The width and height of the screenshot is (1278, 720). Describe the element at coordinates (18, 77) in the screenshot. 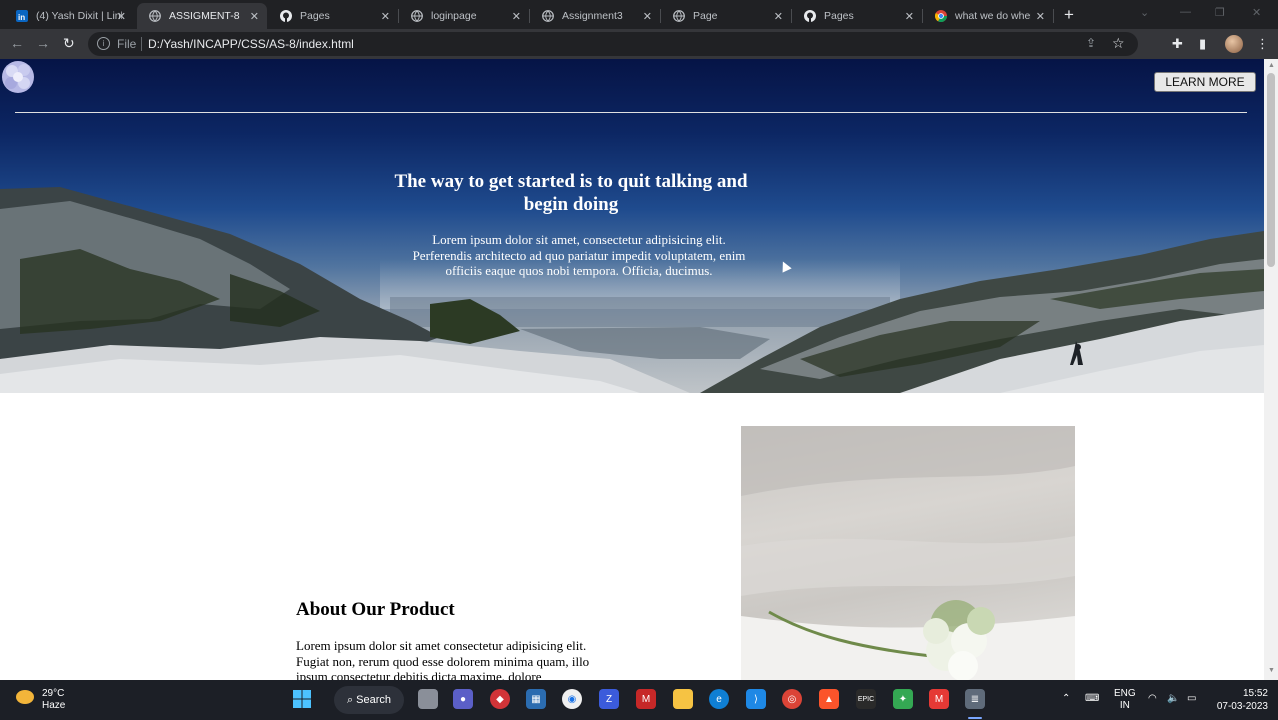

I see `flower-logo-icon` at that location.